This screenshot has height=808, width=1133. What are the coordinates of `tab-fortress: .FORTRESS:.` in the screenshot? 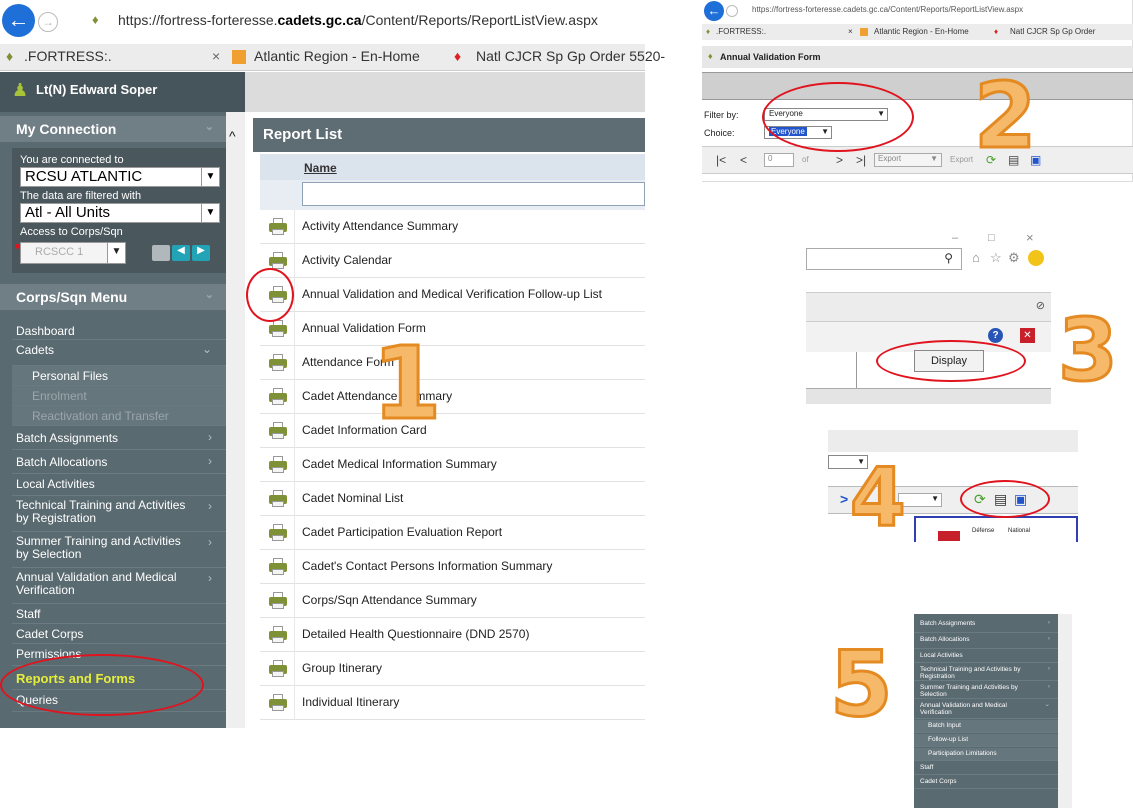 It's located at (68, 56).